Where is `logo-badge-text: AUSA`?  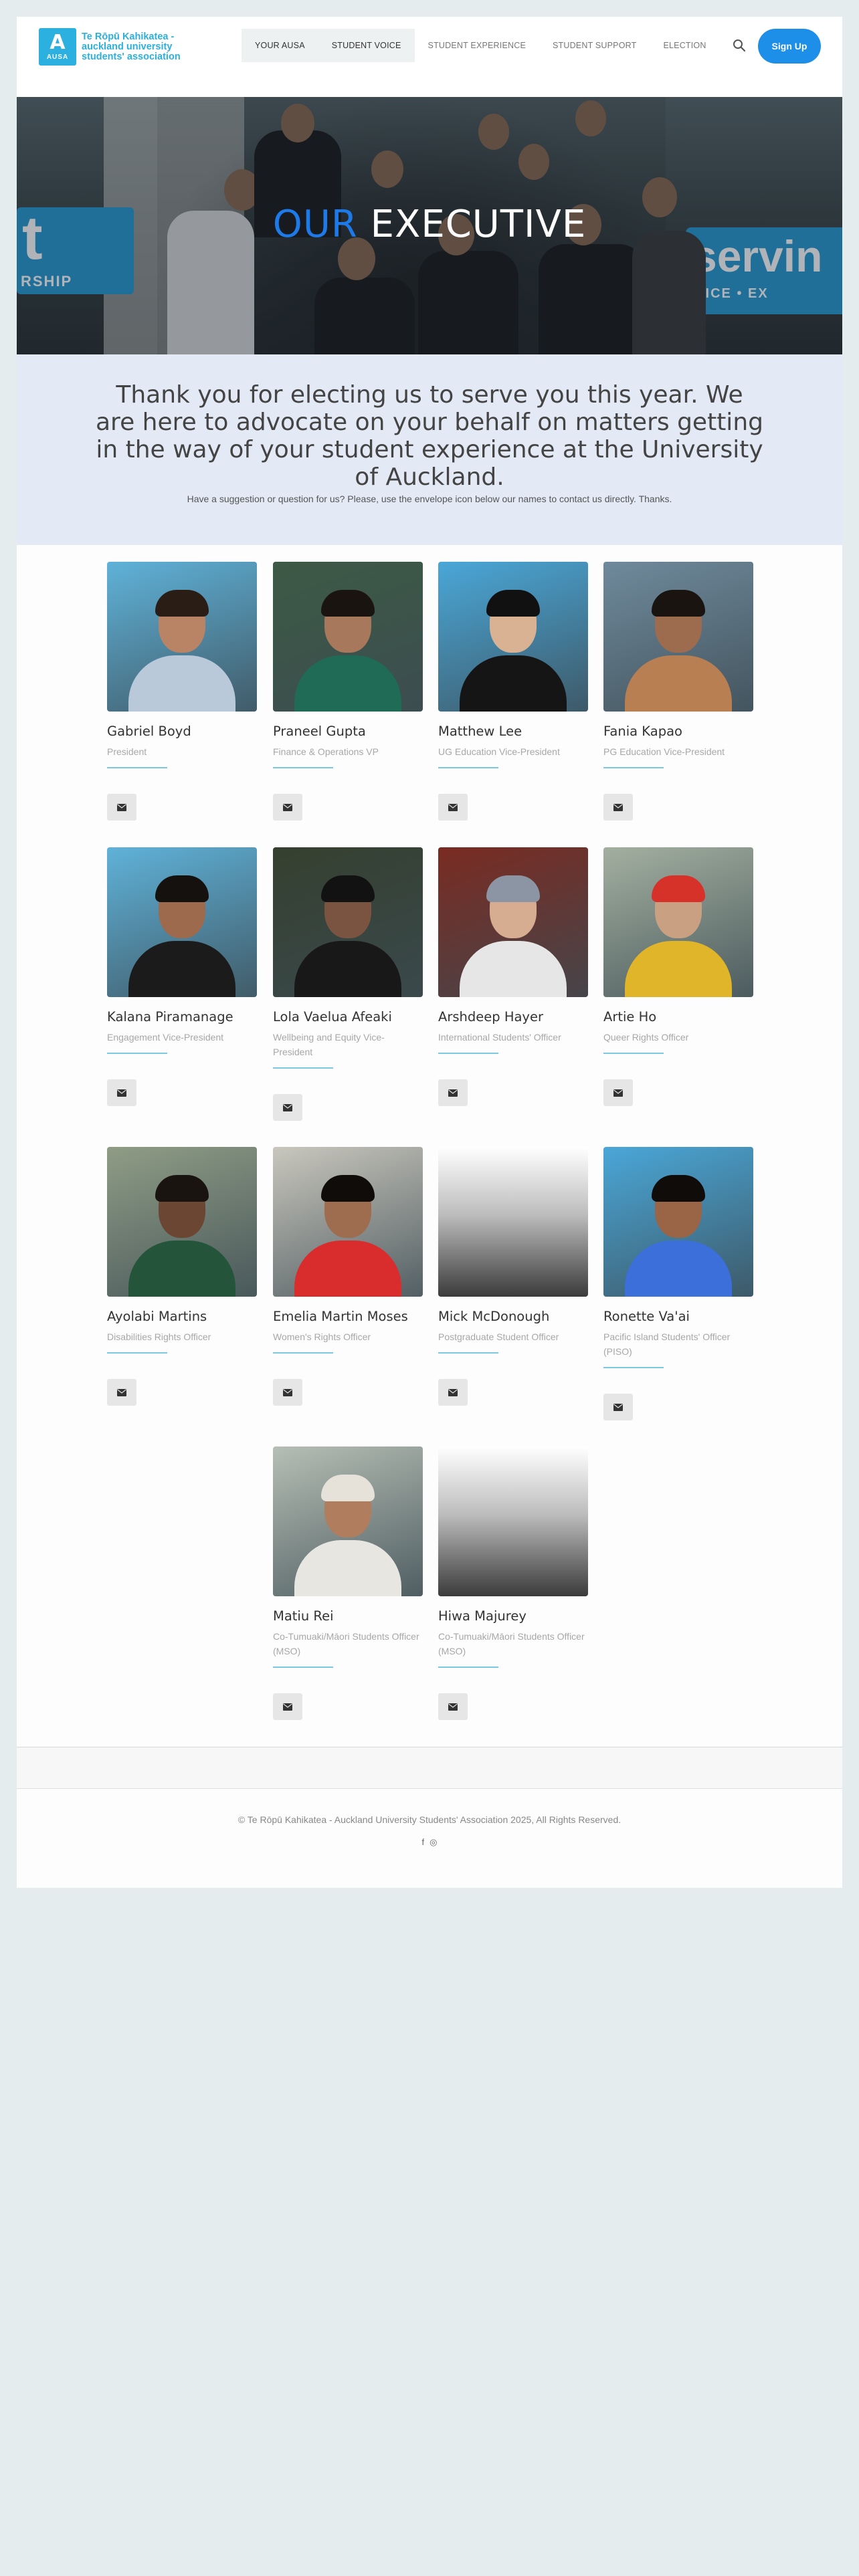
logo-badge-text: AUSA is located at coordinates (57, 57).